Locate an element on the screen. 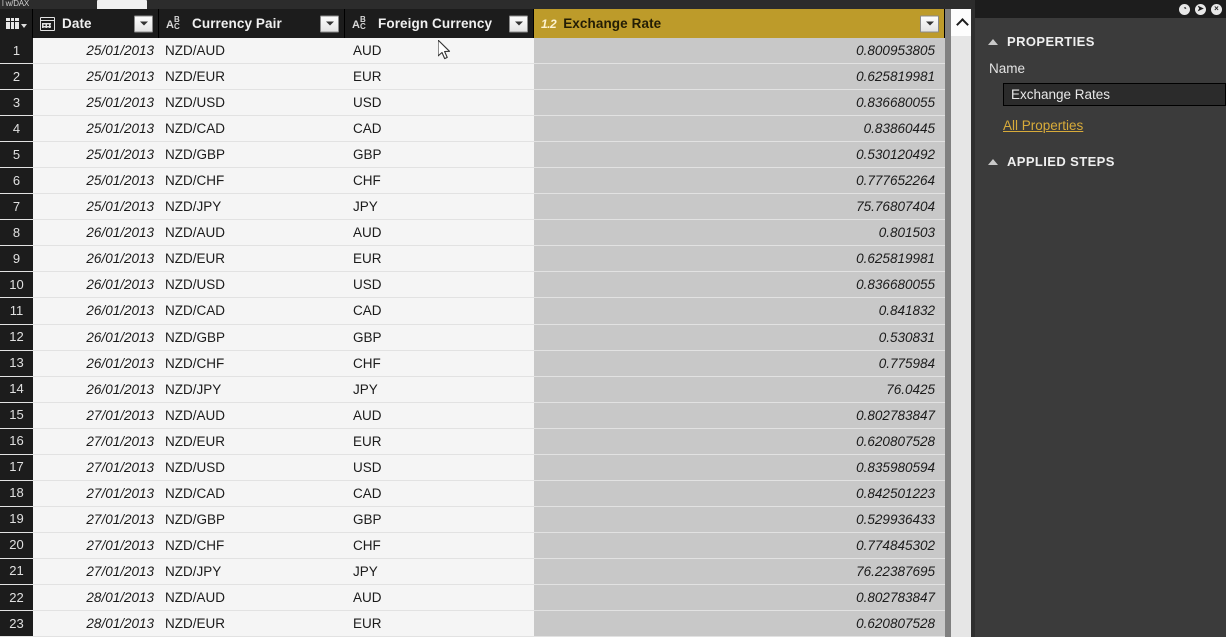 This screenshot has height=637, width=1226. filter-dropdown-pair is located at coordinates (329, 23).